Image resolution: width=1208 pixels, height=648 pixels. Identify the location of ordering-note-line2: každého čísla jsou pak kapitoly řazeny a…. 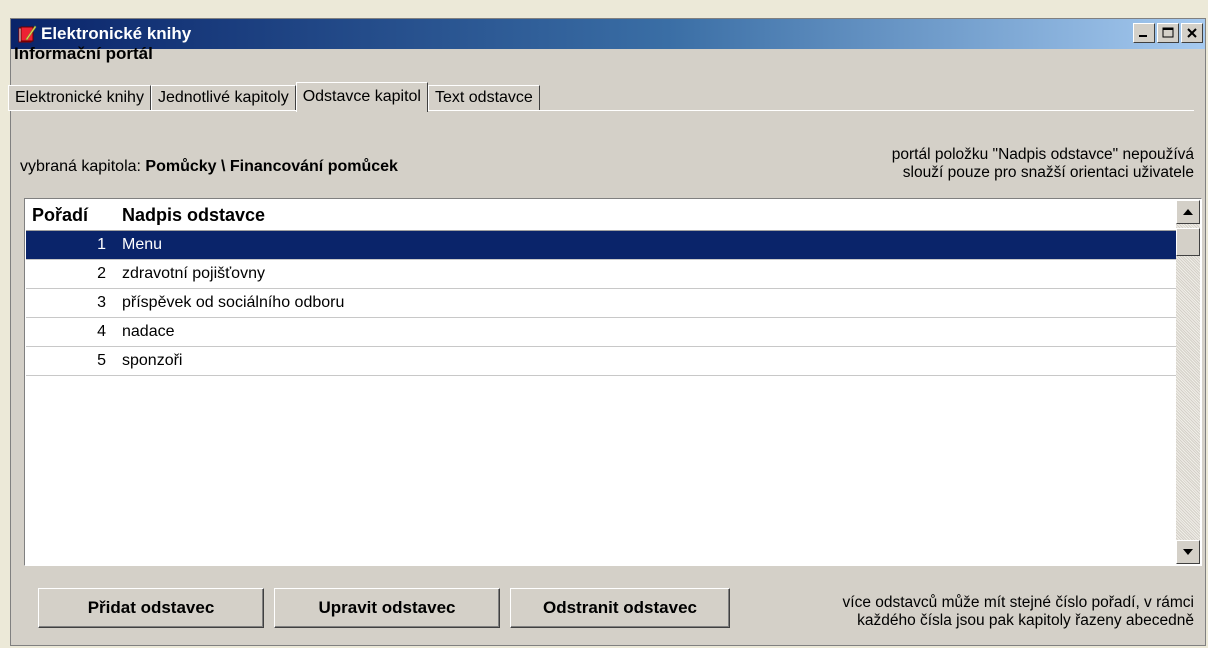
(1025, 620).